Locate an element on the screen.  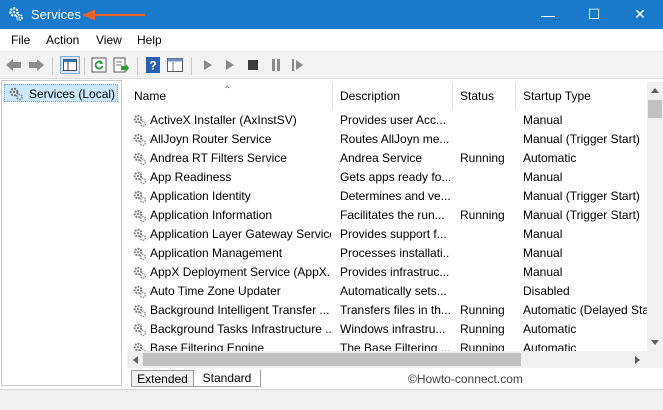
scroll-down-icon is located at coordinates (655, 343).